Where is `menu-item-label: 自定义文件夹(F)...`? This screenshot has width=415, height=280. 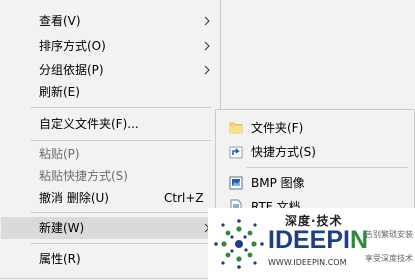
menu-item-label: 自定义文件夹(F)... is located at coordinates (89, 124).